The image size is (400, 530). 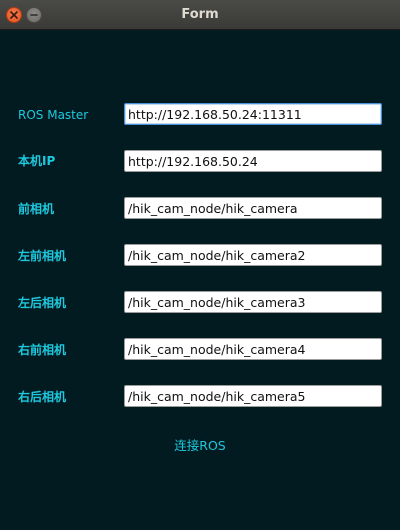 I want to click on title-bar: Form, so click(x=200, y=15).